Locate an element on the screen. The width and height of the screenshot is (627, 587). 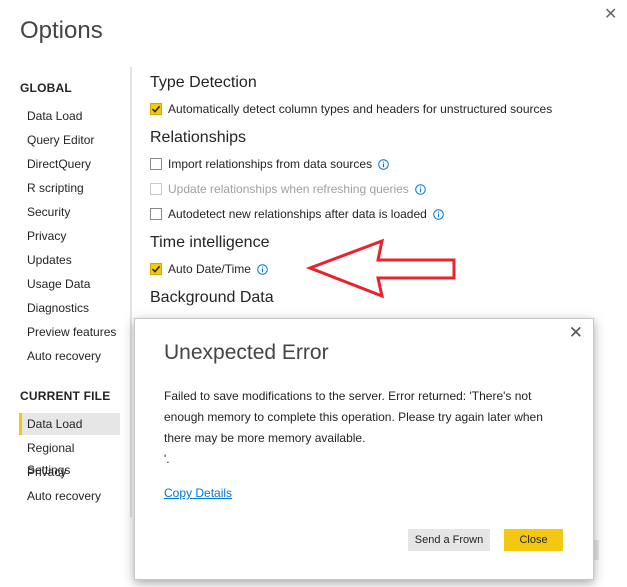
auto-detect-types-checkbox is located at coordinates (156, 109).